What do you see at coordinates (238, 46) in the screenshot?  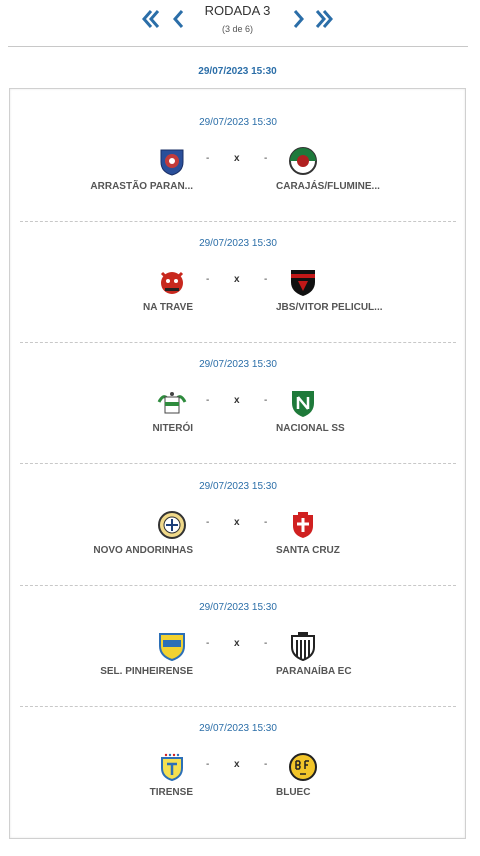 I see `header-divider` at bounding box center [238, 46].